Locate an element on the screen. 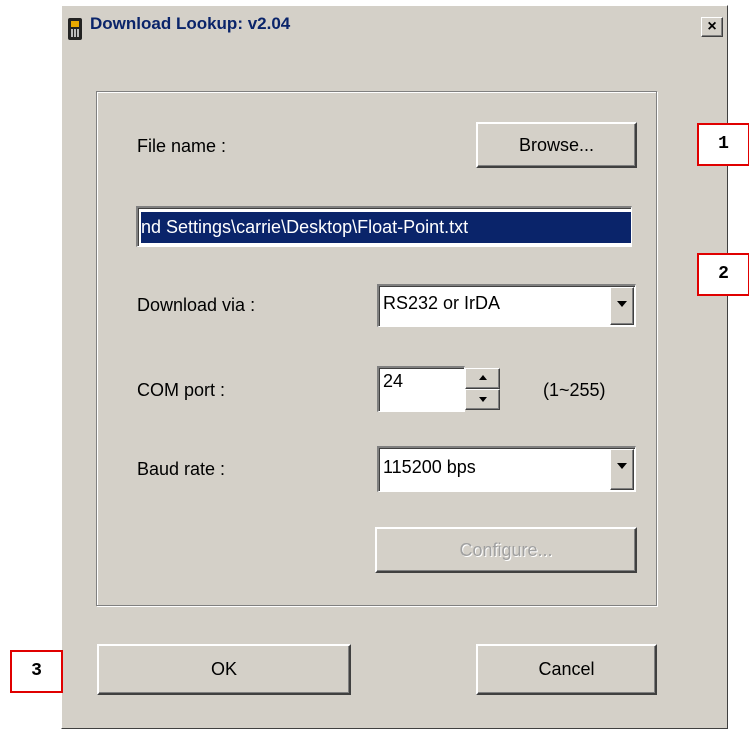 Image resolution: width=749 pixels, height=733 pixels. com-port-input: 24 is located at coordinates (421, 389).